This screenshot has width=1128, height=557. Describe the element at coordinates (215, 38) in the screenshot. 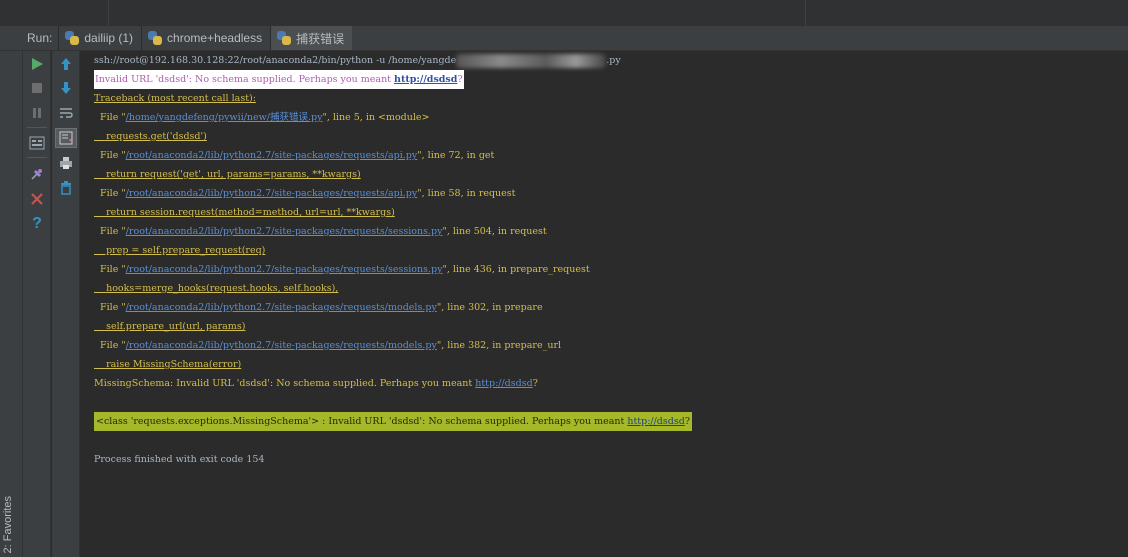

I see `tab-label: chrome+headless` at that location.